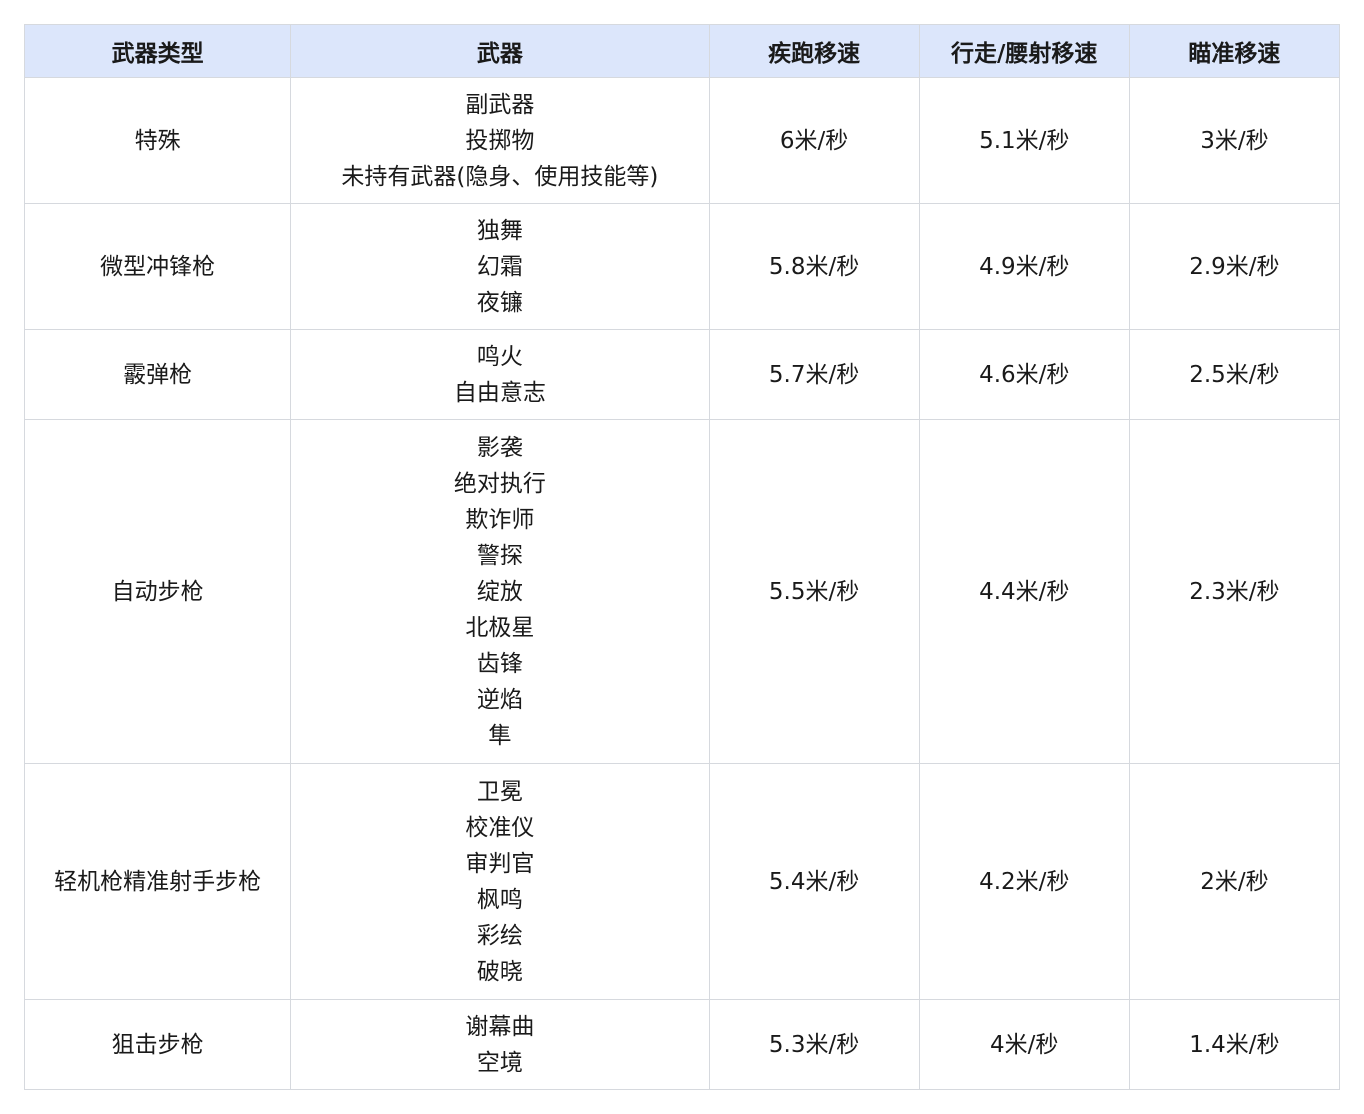 The width and height of the screenshot is (1364, 1114). What do you see at coordinates (1234, 374) in the screenshot?
I see `aim-speed-cell: 2.5米/秒` at bounding box center [1234, 374].